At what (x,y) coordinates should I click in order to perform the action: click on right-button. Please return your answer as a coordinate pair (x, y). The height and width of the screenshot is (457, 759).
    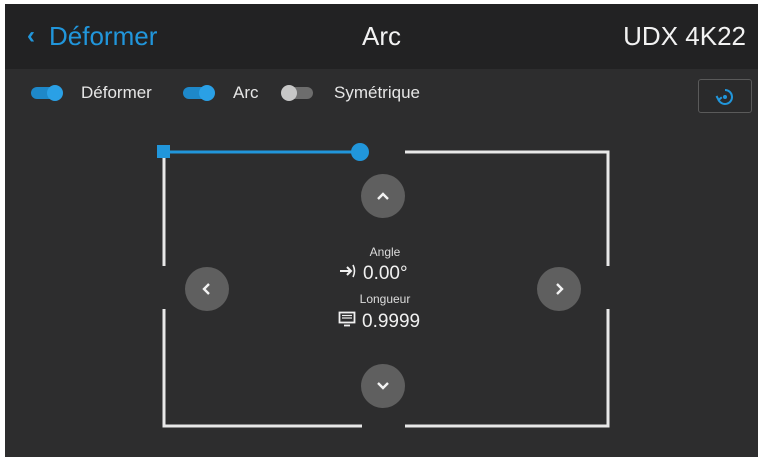
    Looking at the image, I should click on (559, 289).